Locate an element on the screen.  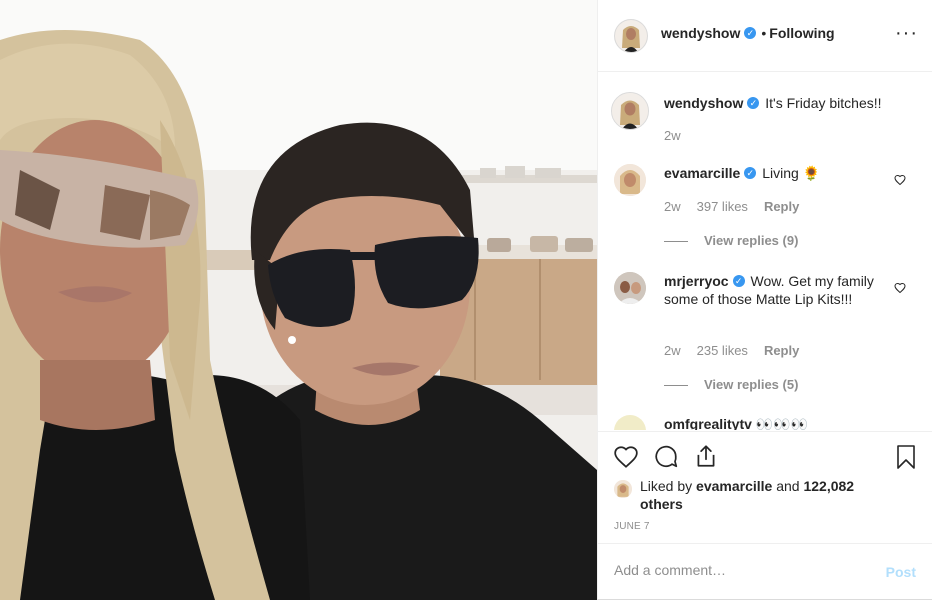
view-replies-label: View replies (9) is located at coordinates (751, 240).